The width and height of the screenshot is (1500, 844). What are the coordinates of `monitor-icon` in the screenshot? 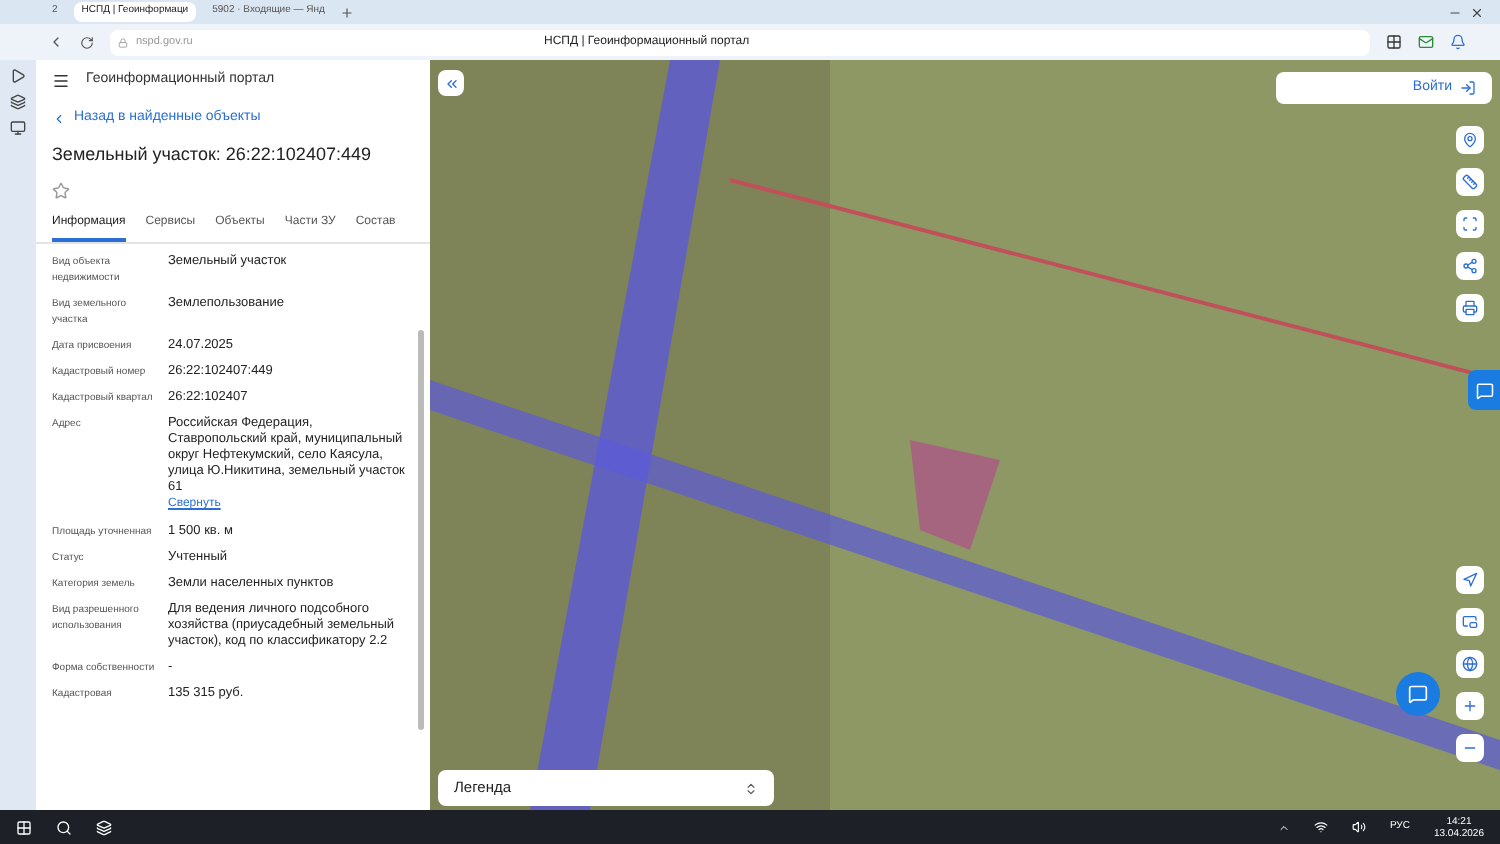 It's located at (18, 128).